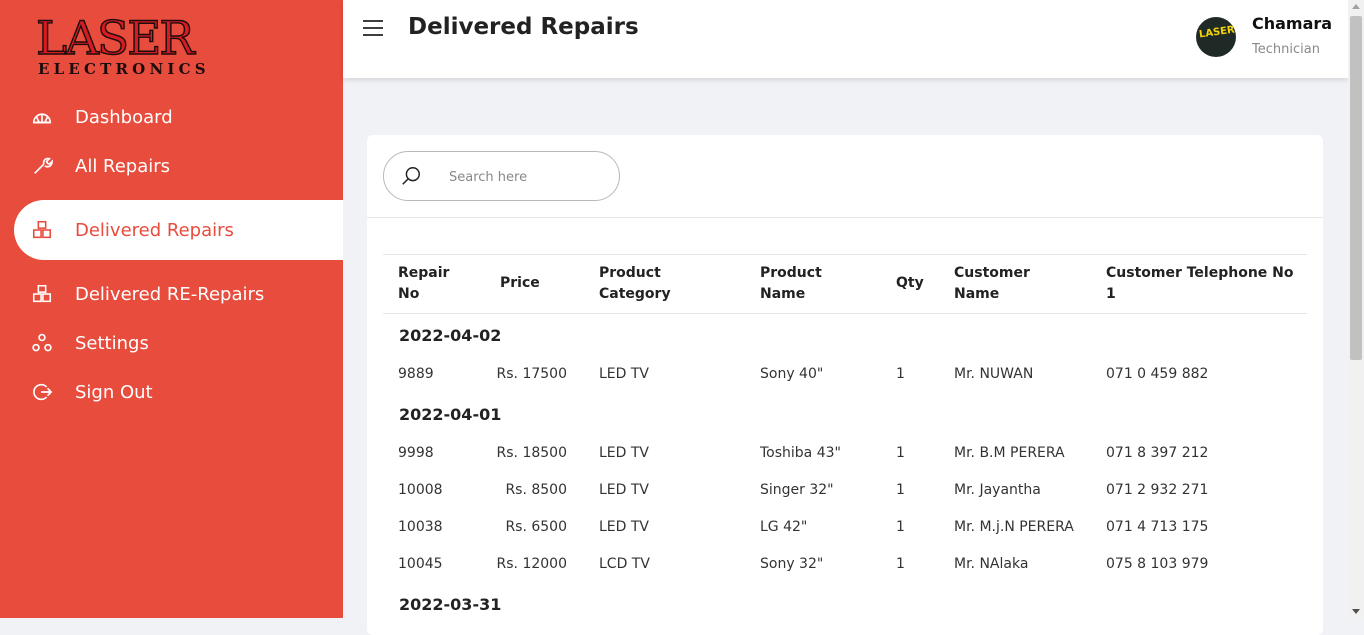  I want to click on sign-out-icon, so click(42, 392).